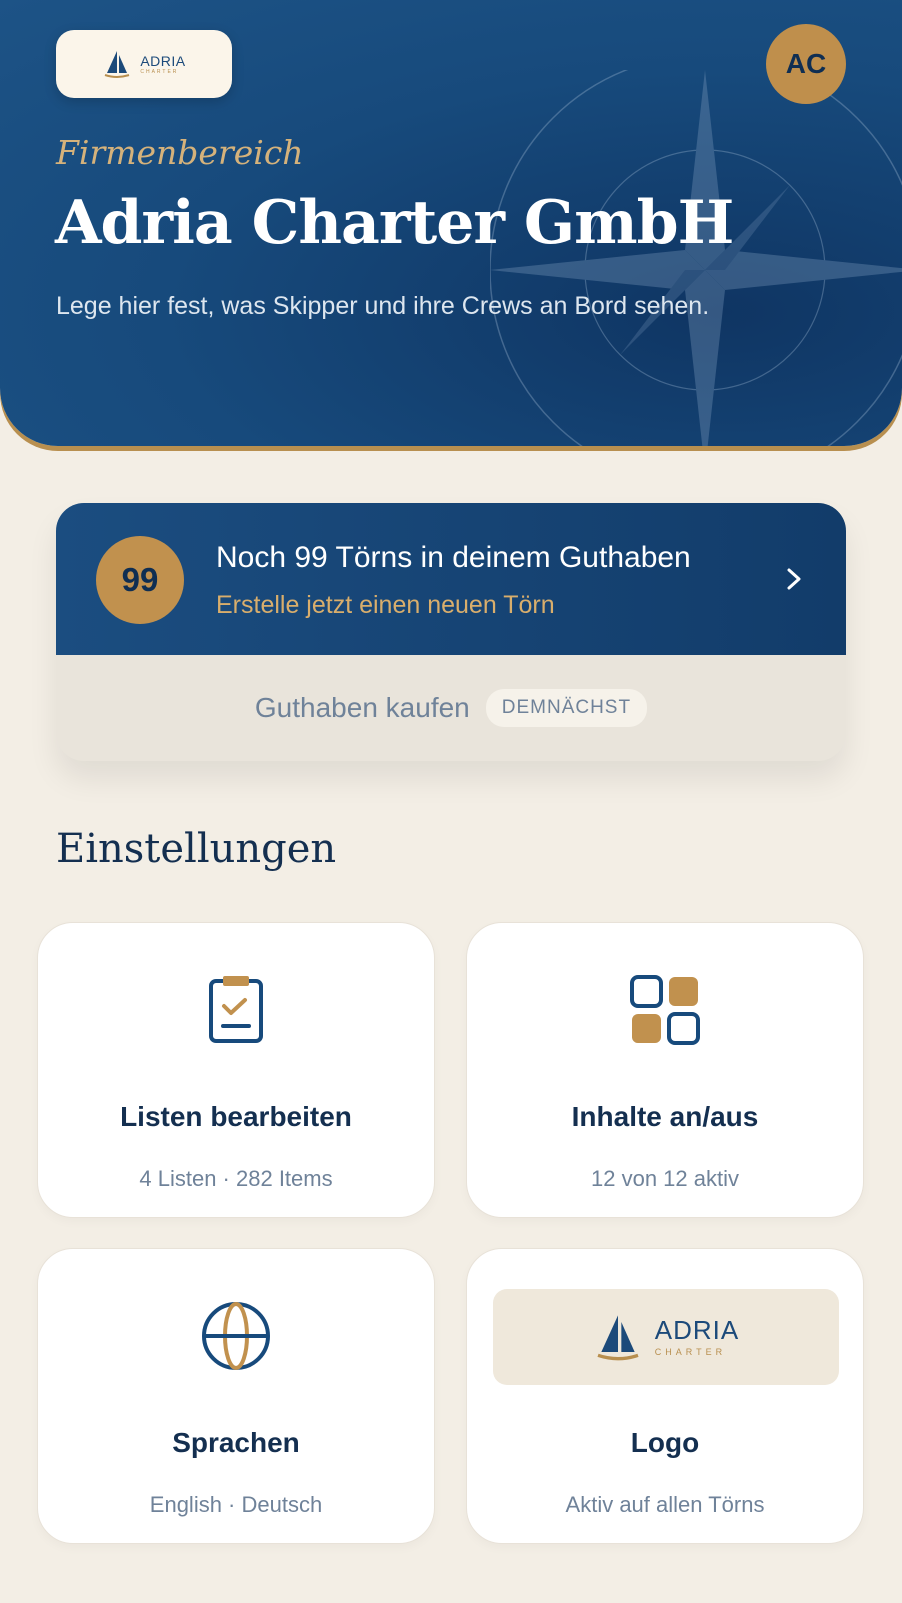 This screenshot has height=1603, width=902. Describe the element at coordinates (236, 1504) in the screenshot. I see `tile-subtitle: English · Deutsch` at that location.